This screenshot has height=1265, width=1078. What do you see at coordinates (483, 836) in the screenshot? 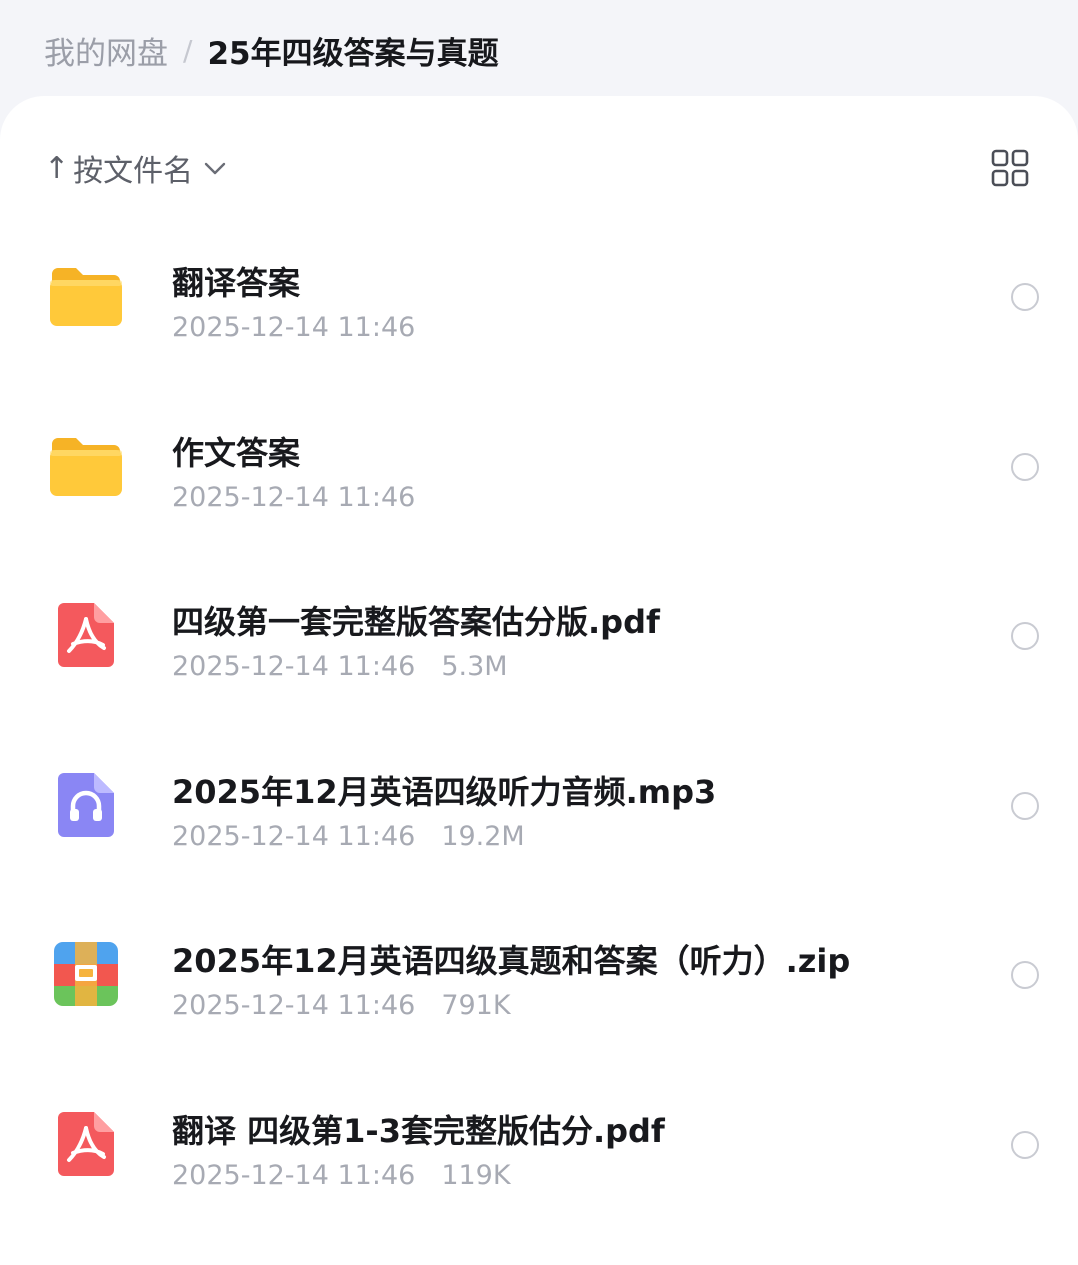
I see `file-size: 19.2M` at bounding box center [483, 836].